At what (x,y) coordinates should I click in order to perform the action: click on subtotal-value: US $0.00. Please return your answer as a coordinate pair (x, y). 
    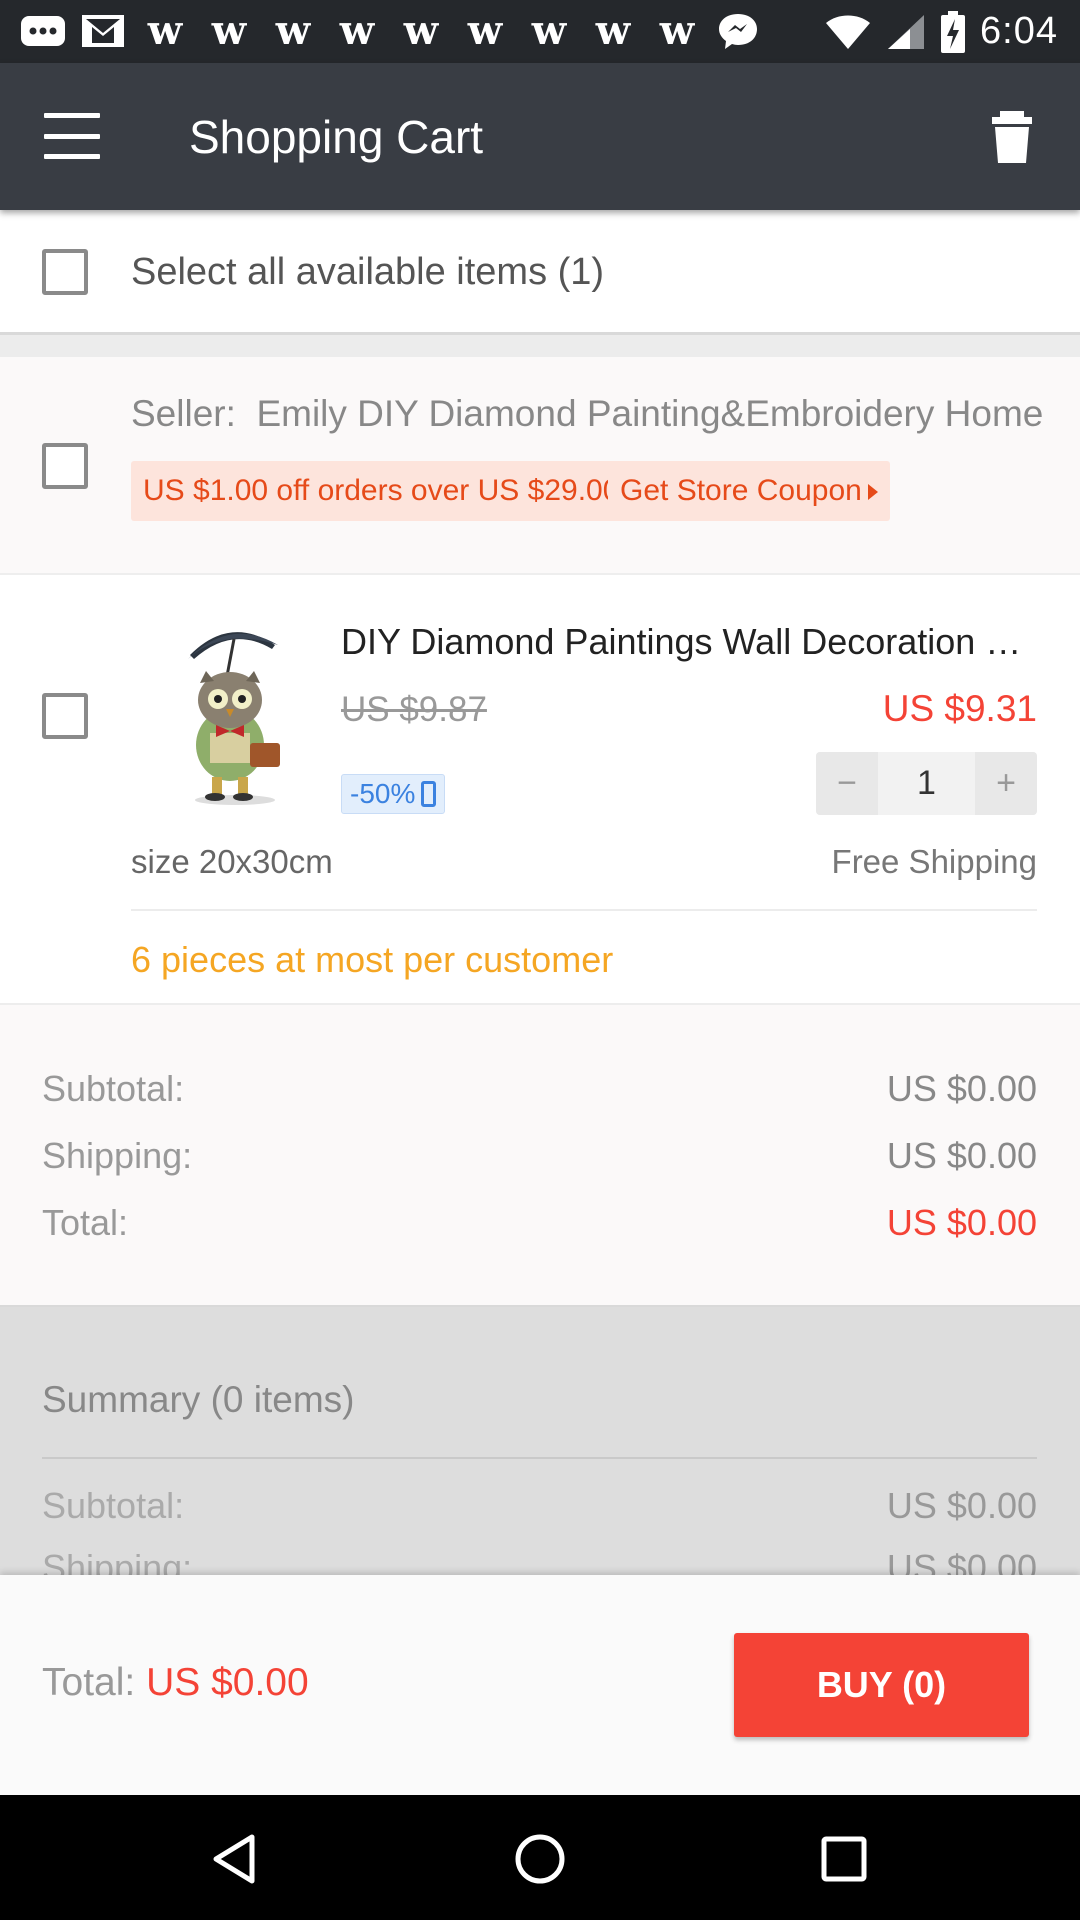
    Looking at the image, I should click on (961, 1088).